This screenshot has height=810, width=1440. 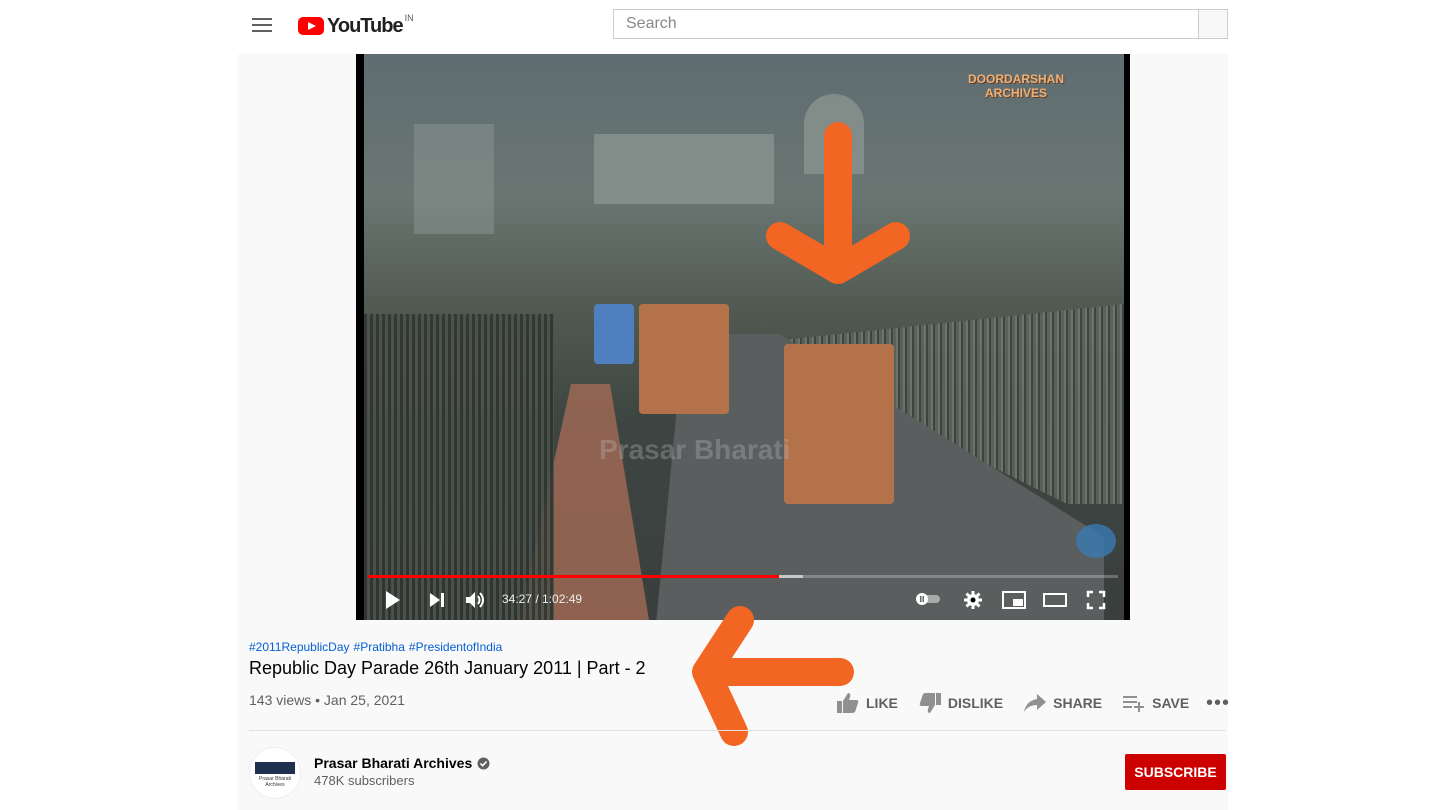 What do you see at coordinates (1096, 602) in the screenshot?
I see `fullscreen-icon` at bounding box center [1096, 602].